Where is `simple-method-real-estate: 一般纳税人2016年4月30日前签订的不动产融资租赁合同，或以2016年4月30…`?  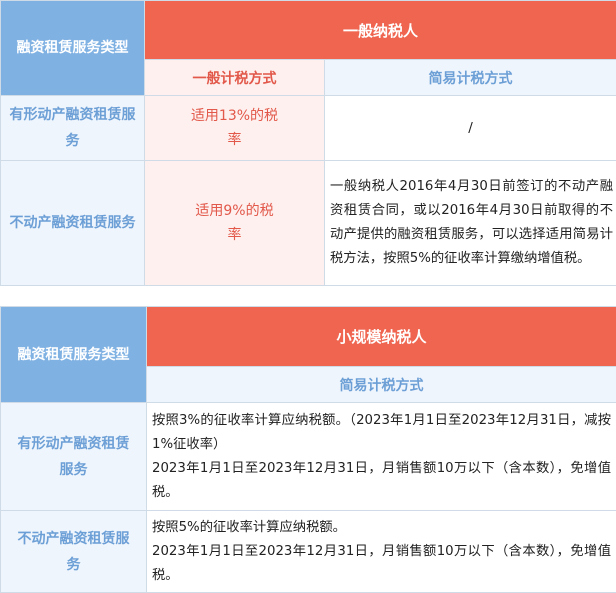
simple-method-real-estate: 一般纳税人2016年4月30日前签订的不动产融资租赁合同，或以2016年4月30… is located at coordinates (470, 223).